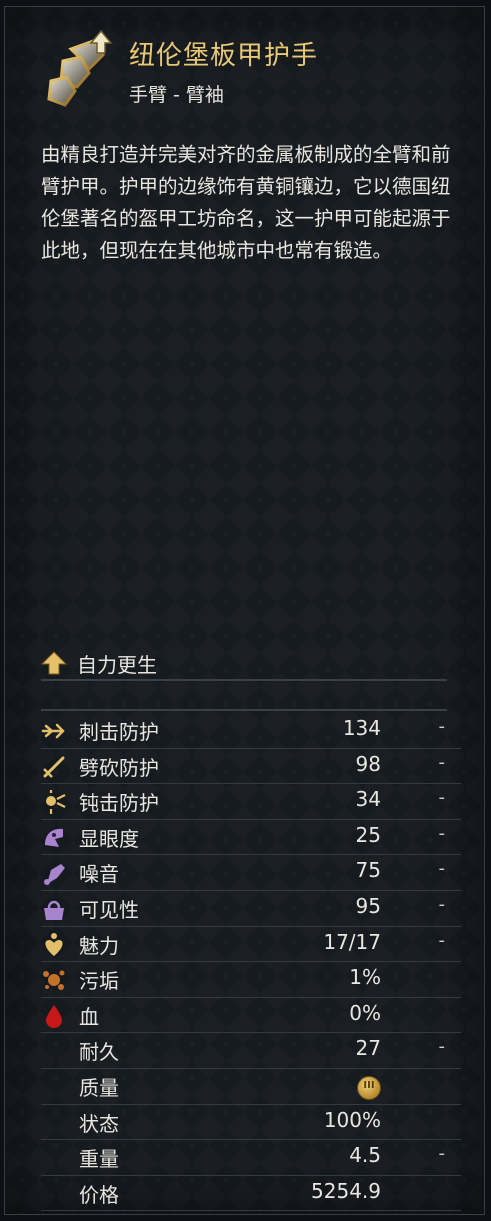 The width and height of the screenshot is (491, 1221). Describe the element at coordinates (251, 767) in the screenshot. I see `stat-row: 劈砍防护 98 -` at that location.